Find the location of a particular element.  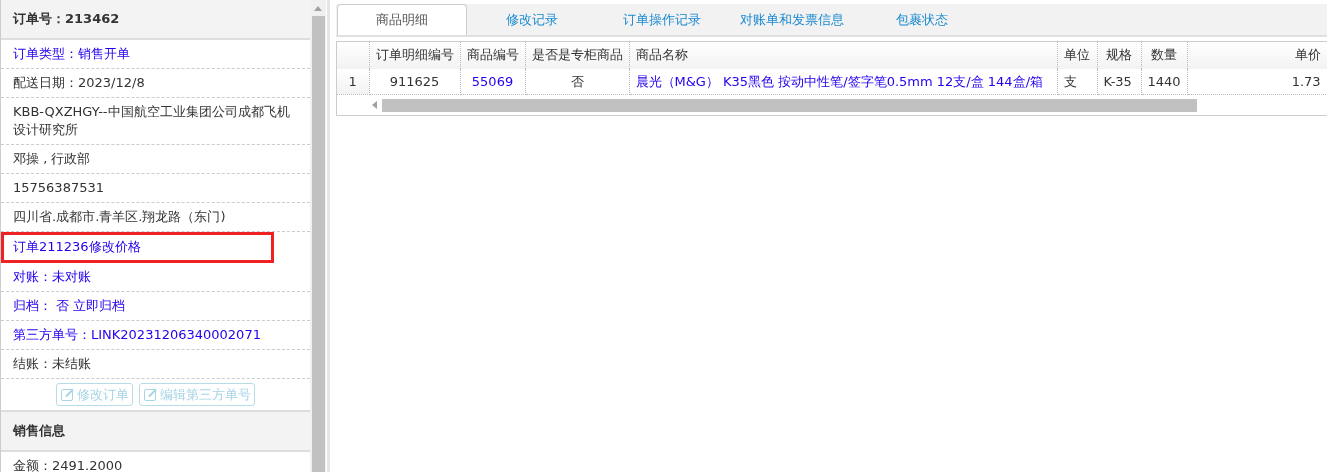

table-cell: 1440 is located at coordinates (1164, 81).